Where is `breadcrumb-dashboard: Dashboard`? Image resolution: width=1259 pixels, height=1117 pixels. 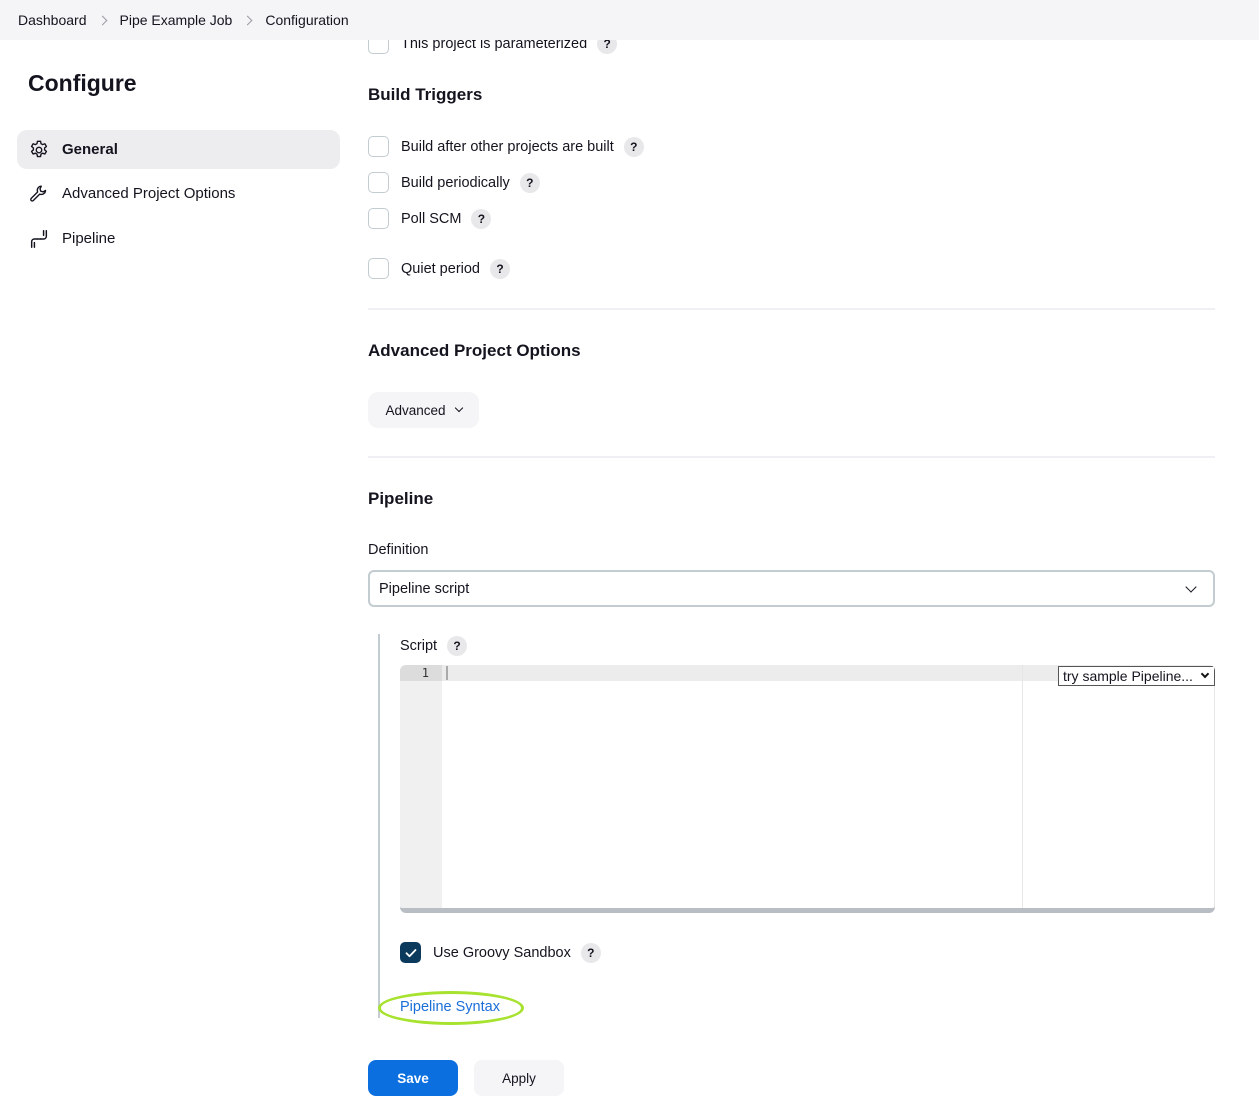 breadcrumb-dashboard: Dashboard is located at coordinates (52, 20).